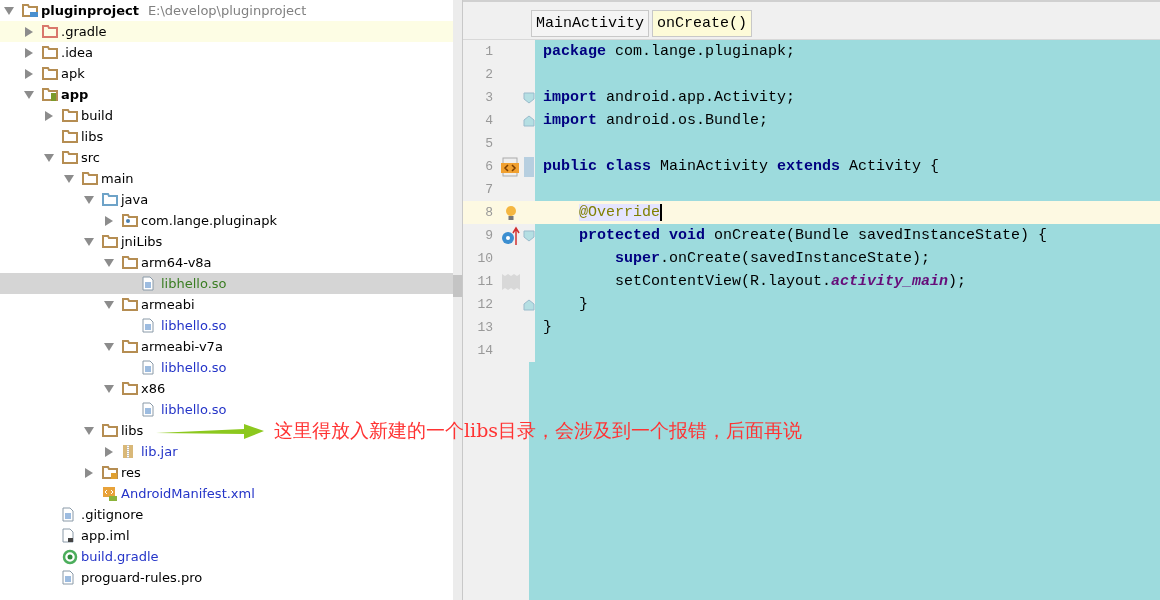 The width and height of the screenshot is (1160, 600). What do you see at coordinates (809, 166) in the screenshot?
I see `code-keyword: extends` at bounding box center [809, 166].